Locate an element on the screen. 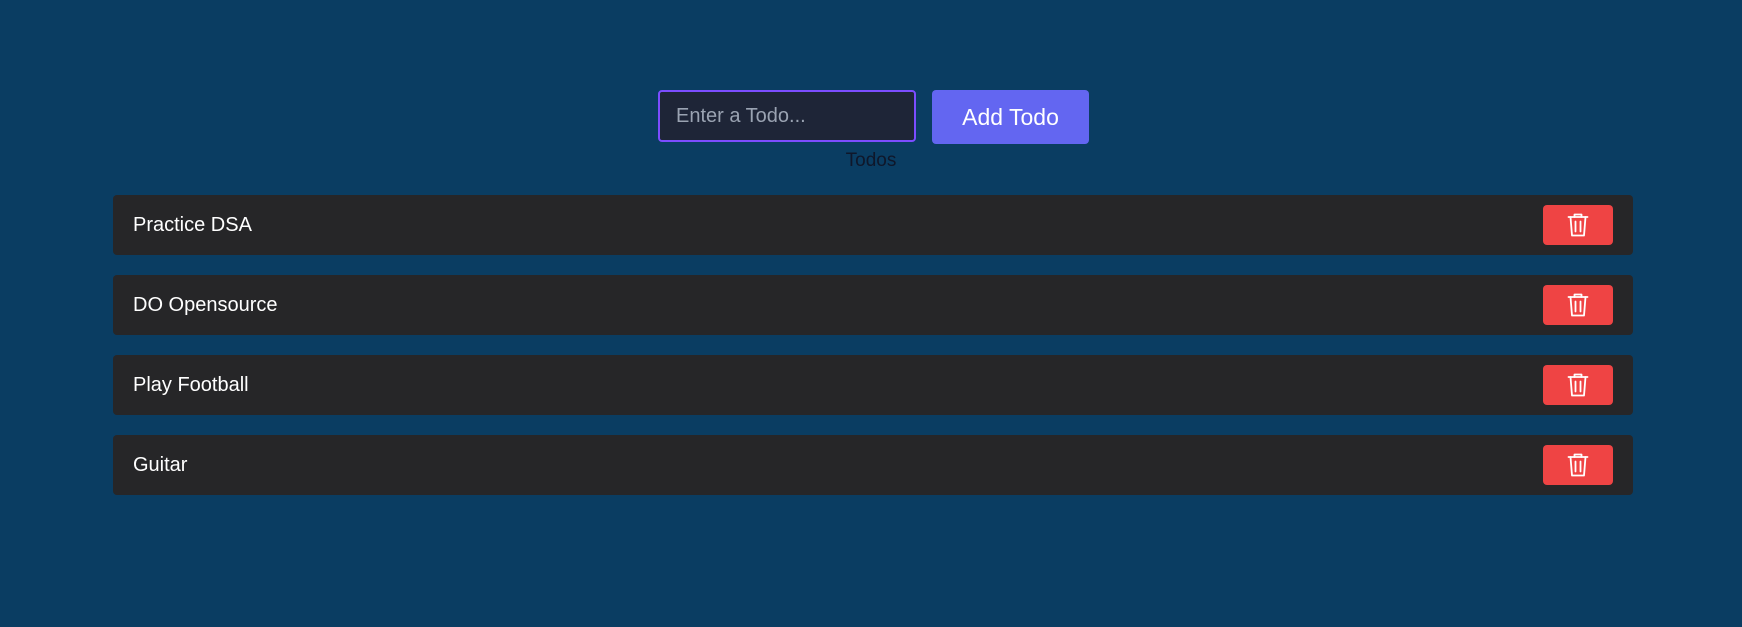 The image size is (1742, 627). todo-input is located at coordinates (787, 116).